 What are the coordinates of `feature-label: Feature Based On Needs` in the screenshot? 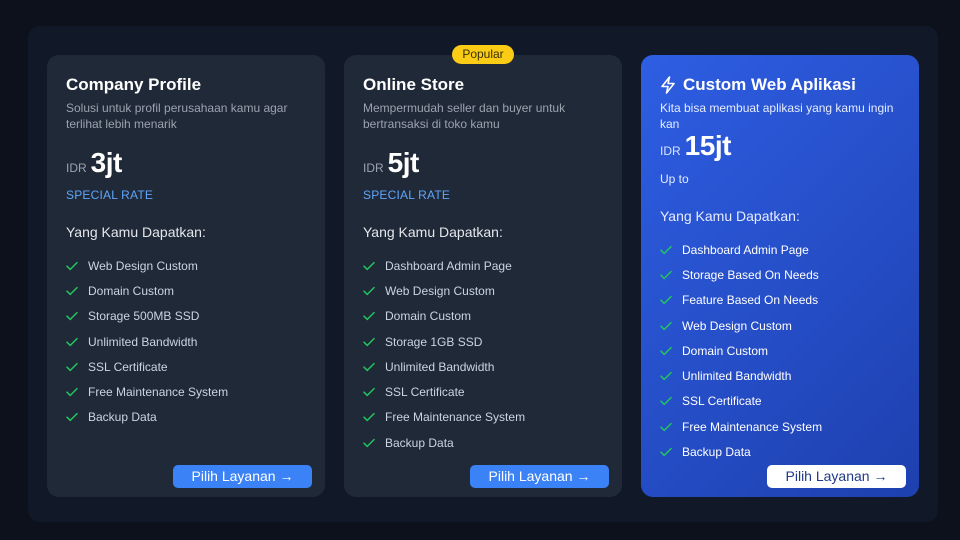 It's located at (750, 300).